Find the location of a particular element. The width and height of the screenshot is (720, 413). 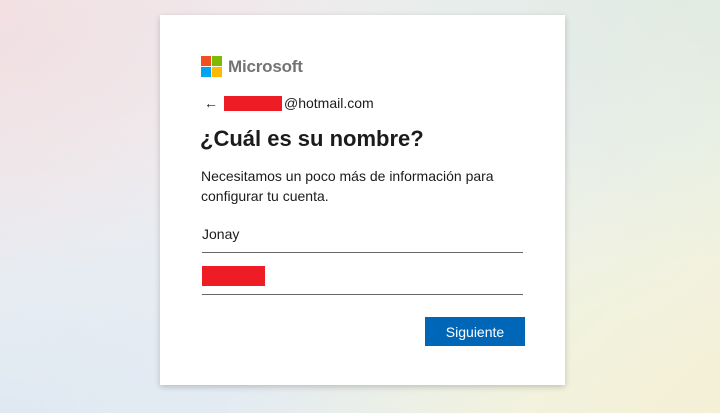

next-button: Siguiente is located at coordinates (475, 331).